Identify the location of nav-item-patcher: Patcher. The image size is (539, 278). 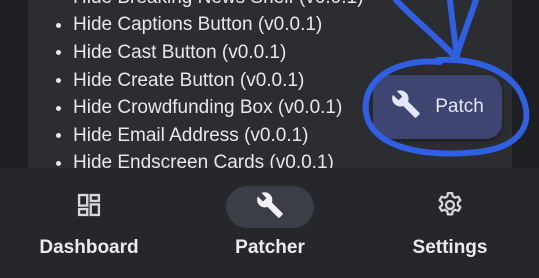
(270, 223).